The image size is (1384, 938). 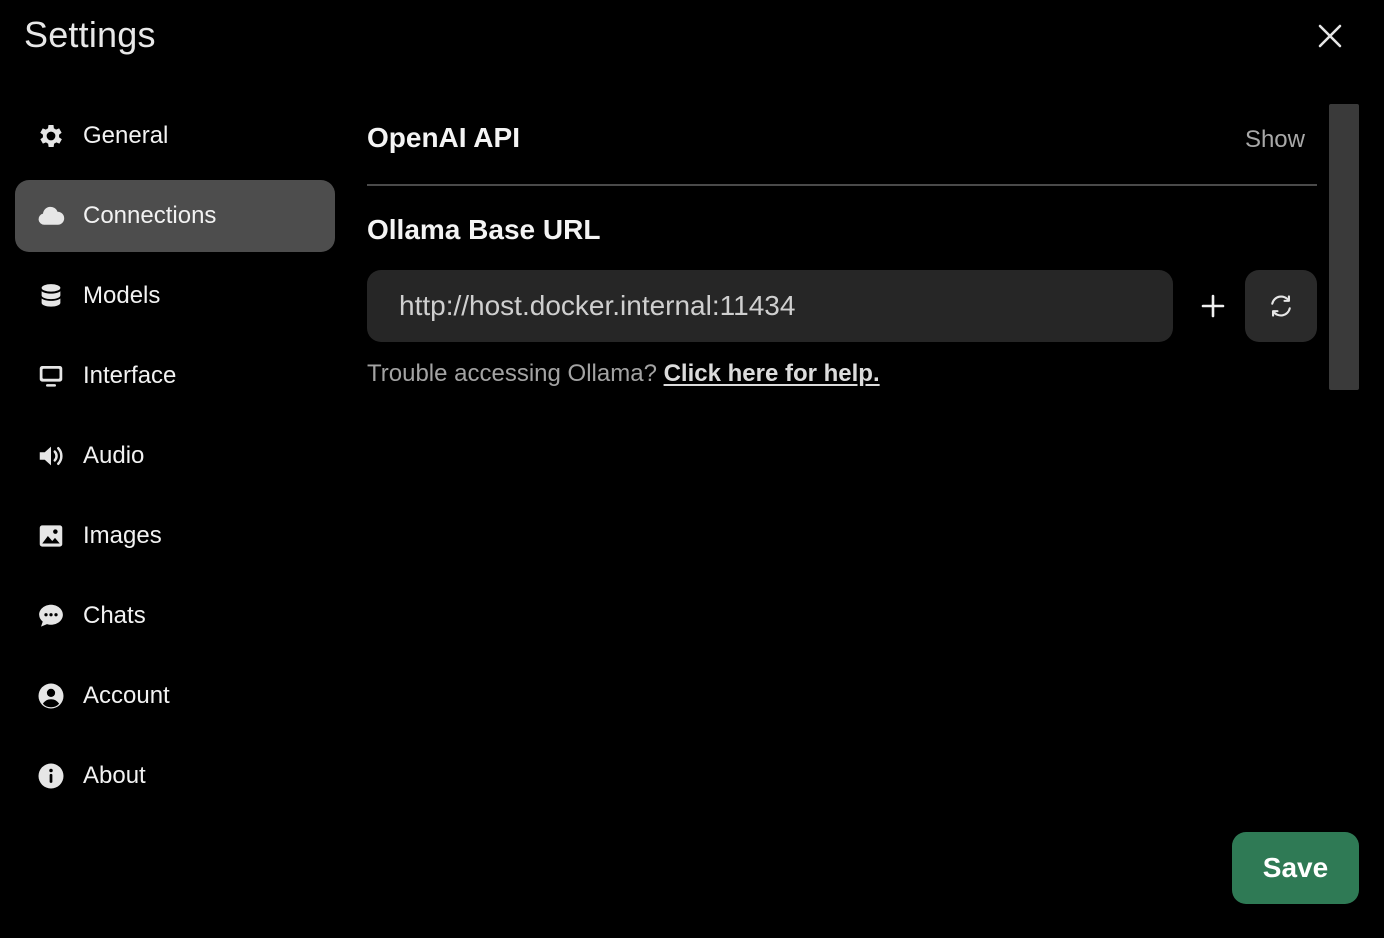 What do you see at coordinates (51, 296) in the screenshot?
I see `database-icon` at bounding box center [51, 296].